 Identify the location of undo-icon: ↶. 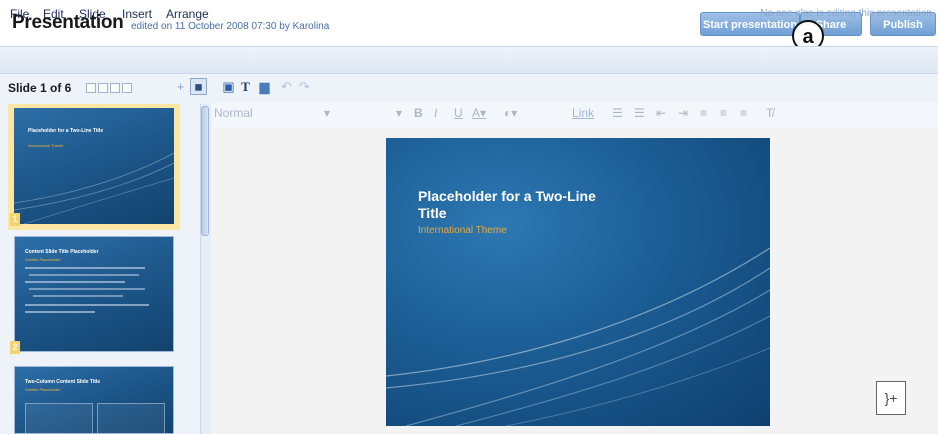
(286, 86).